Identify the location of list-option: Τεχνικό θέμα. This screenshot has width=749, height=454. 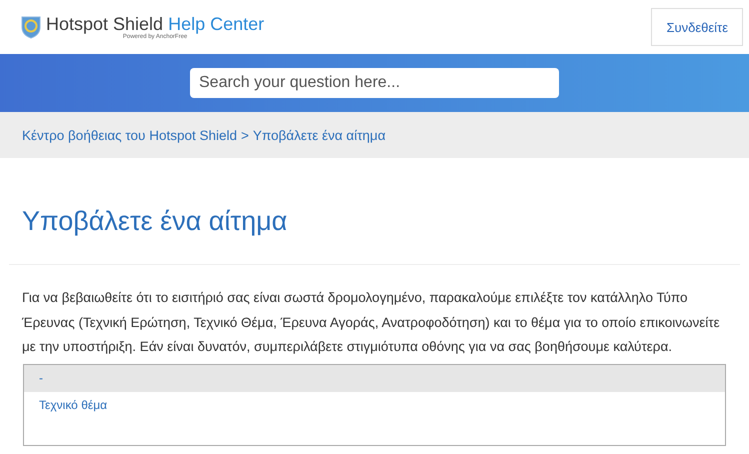
(374, 405).